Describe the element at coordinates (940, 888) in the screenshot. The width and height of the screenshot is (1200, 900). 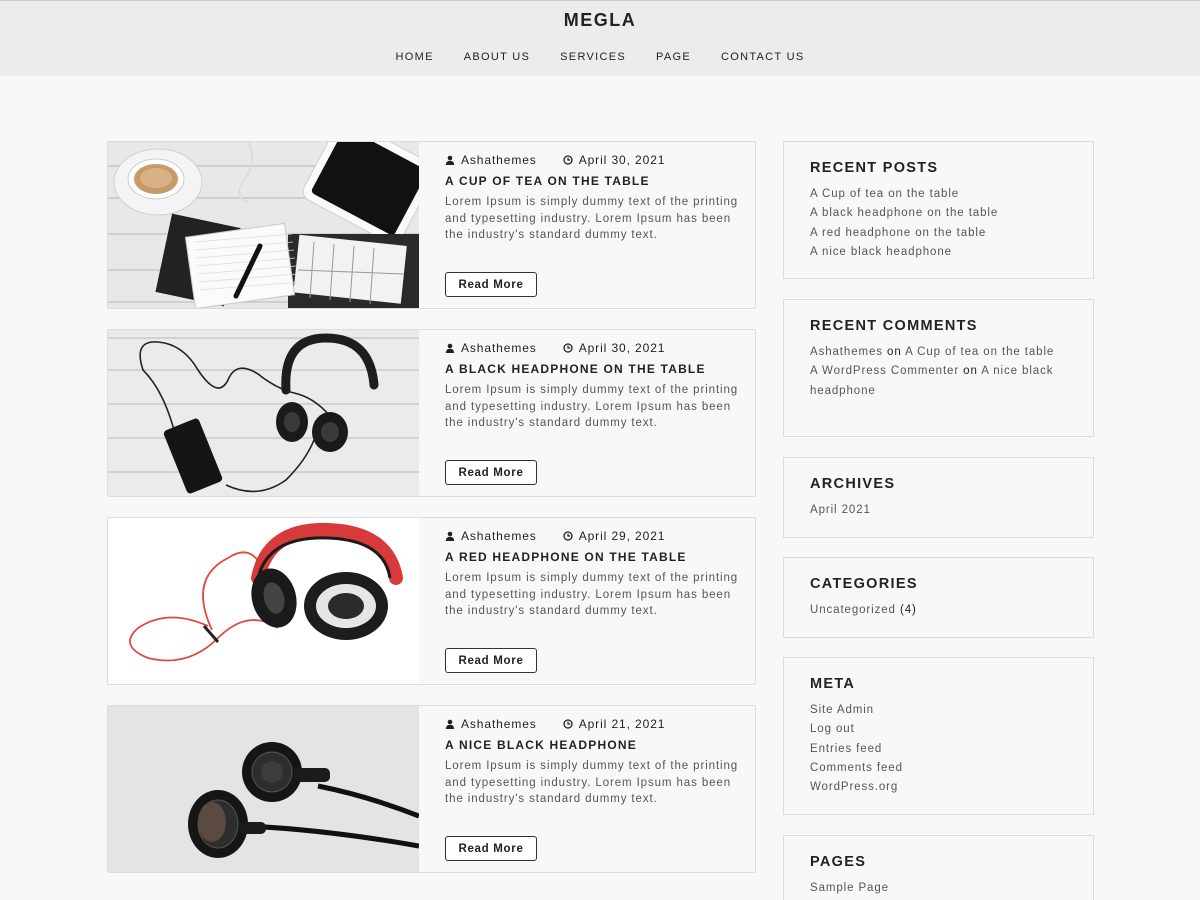
I see `page-link: Sample Page` at that location.